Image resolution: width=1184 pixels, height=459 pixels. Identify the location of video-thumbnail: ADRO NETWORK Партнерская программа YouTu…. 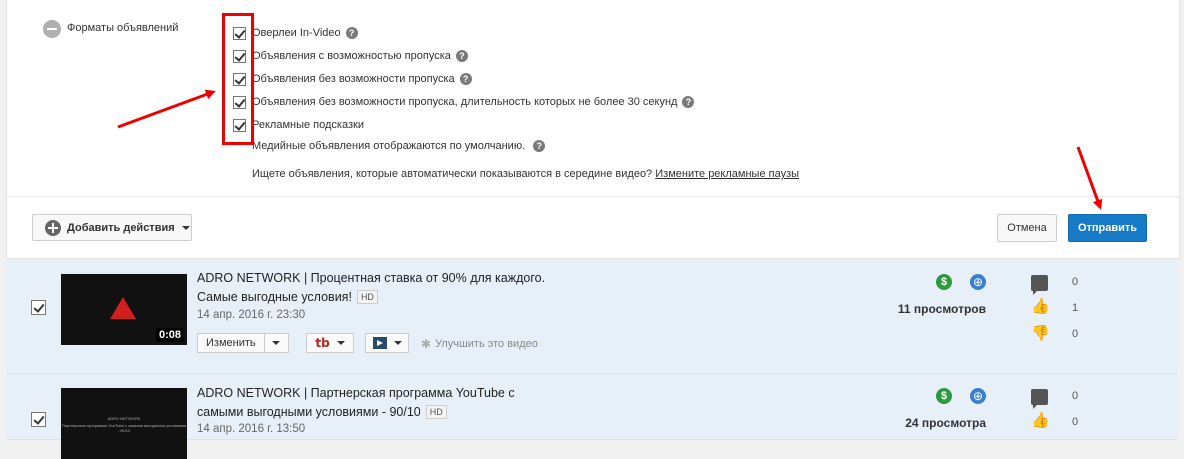
(124, 423).